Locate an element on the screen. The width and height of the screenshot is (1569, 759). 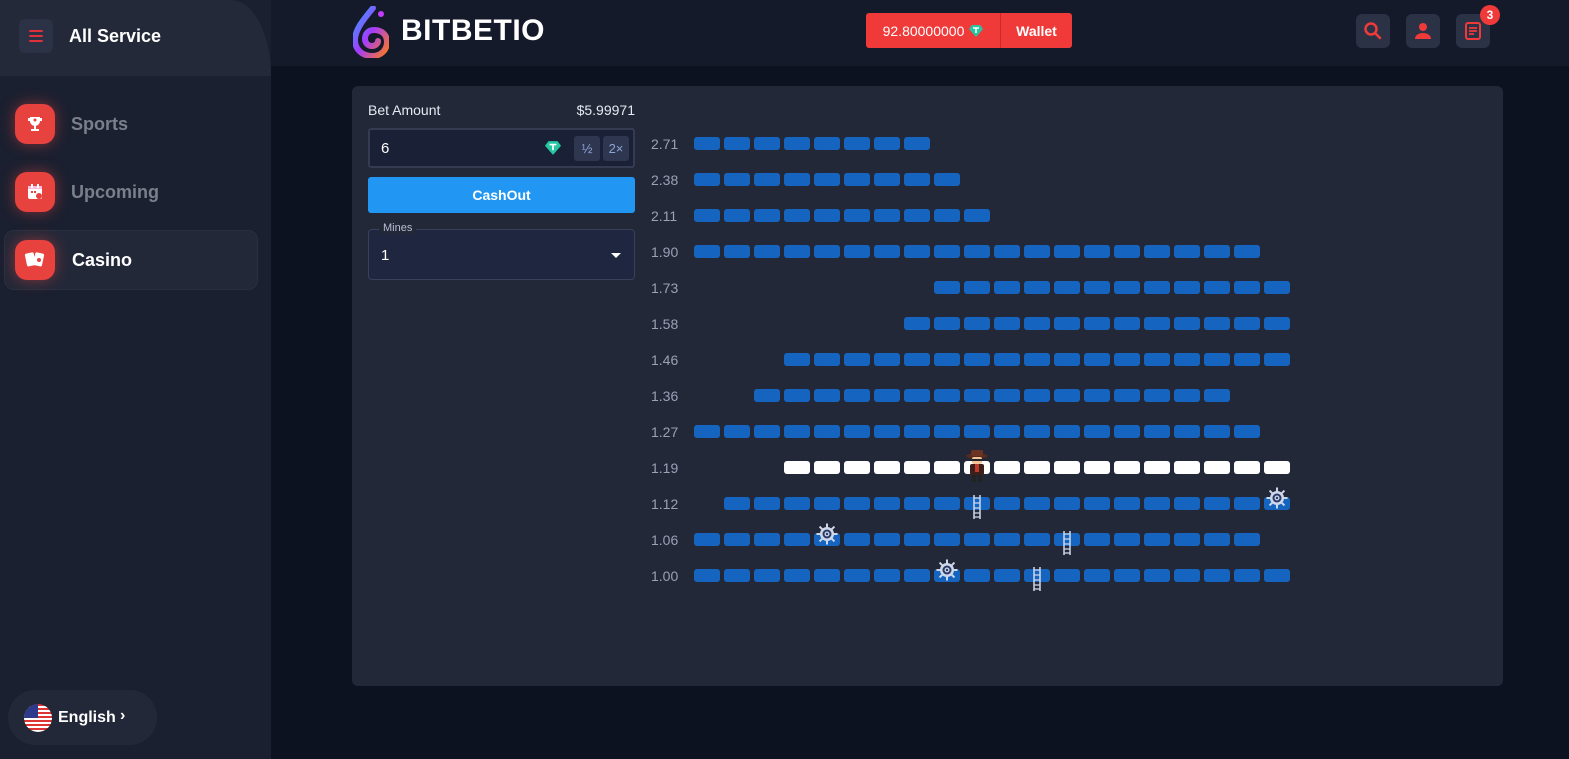
brand-logo-icon is located at coordinates (371, 32).